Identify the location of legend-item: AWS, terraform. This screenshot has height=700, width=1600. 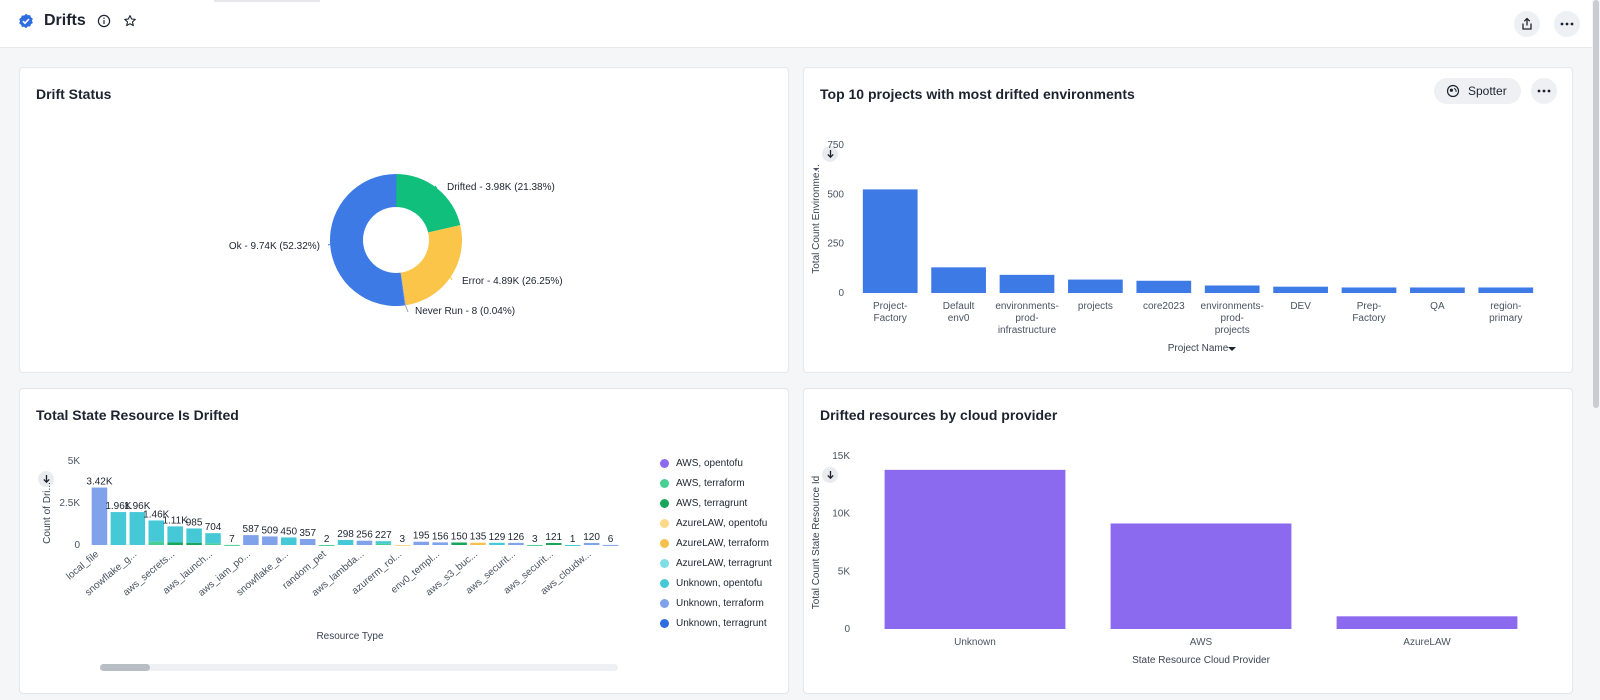
(716, 483).